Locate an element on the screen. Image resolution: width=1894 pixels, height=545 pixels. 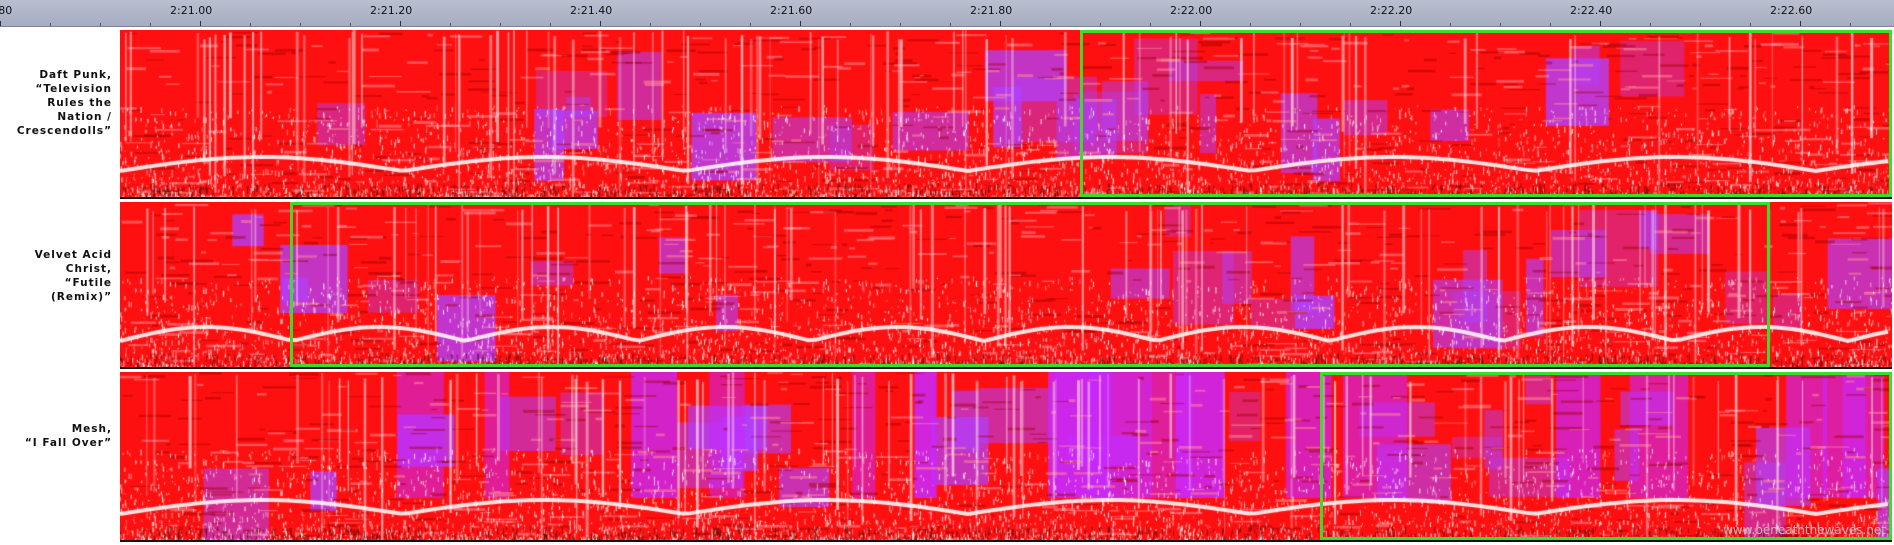
ruler-tick-label: 2:21.80 is located at coordinates (991, 10).